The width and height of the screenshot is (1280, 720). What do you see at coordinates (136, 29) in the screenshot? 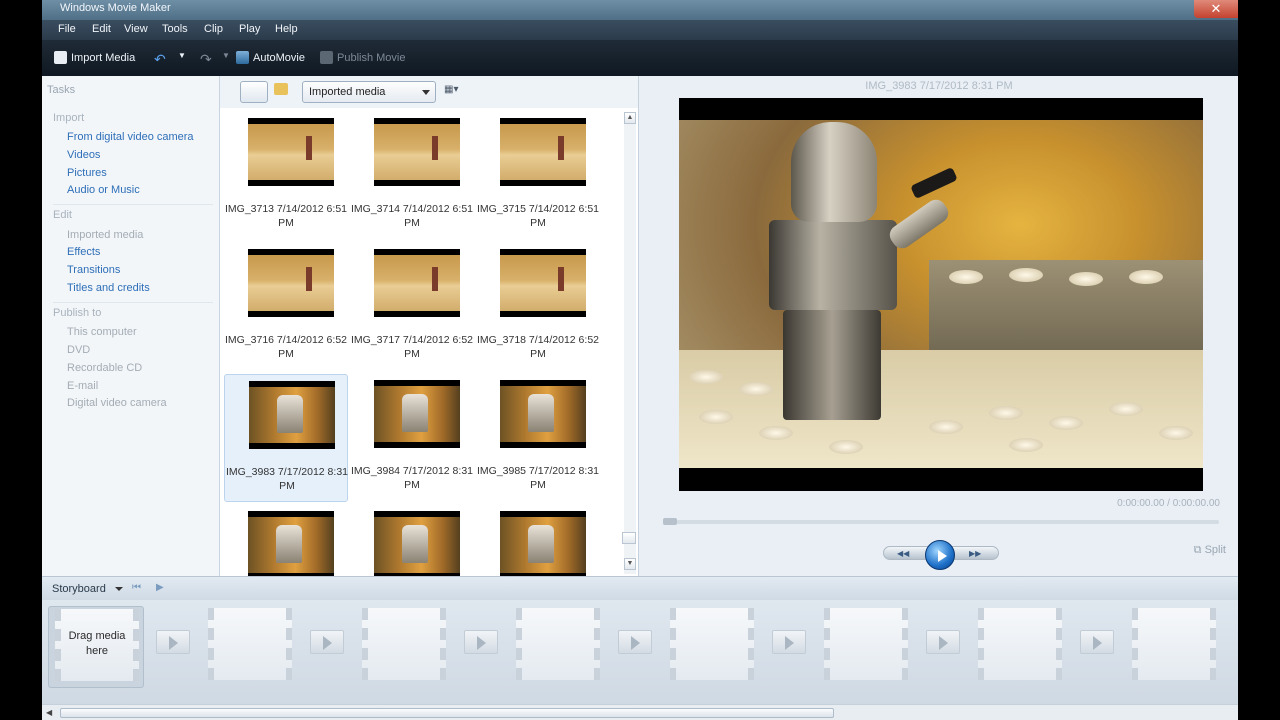
I see `menu-view: View` at bounding box center [136, 29].